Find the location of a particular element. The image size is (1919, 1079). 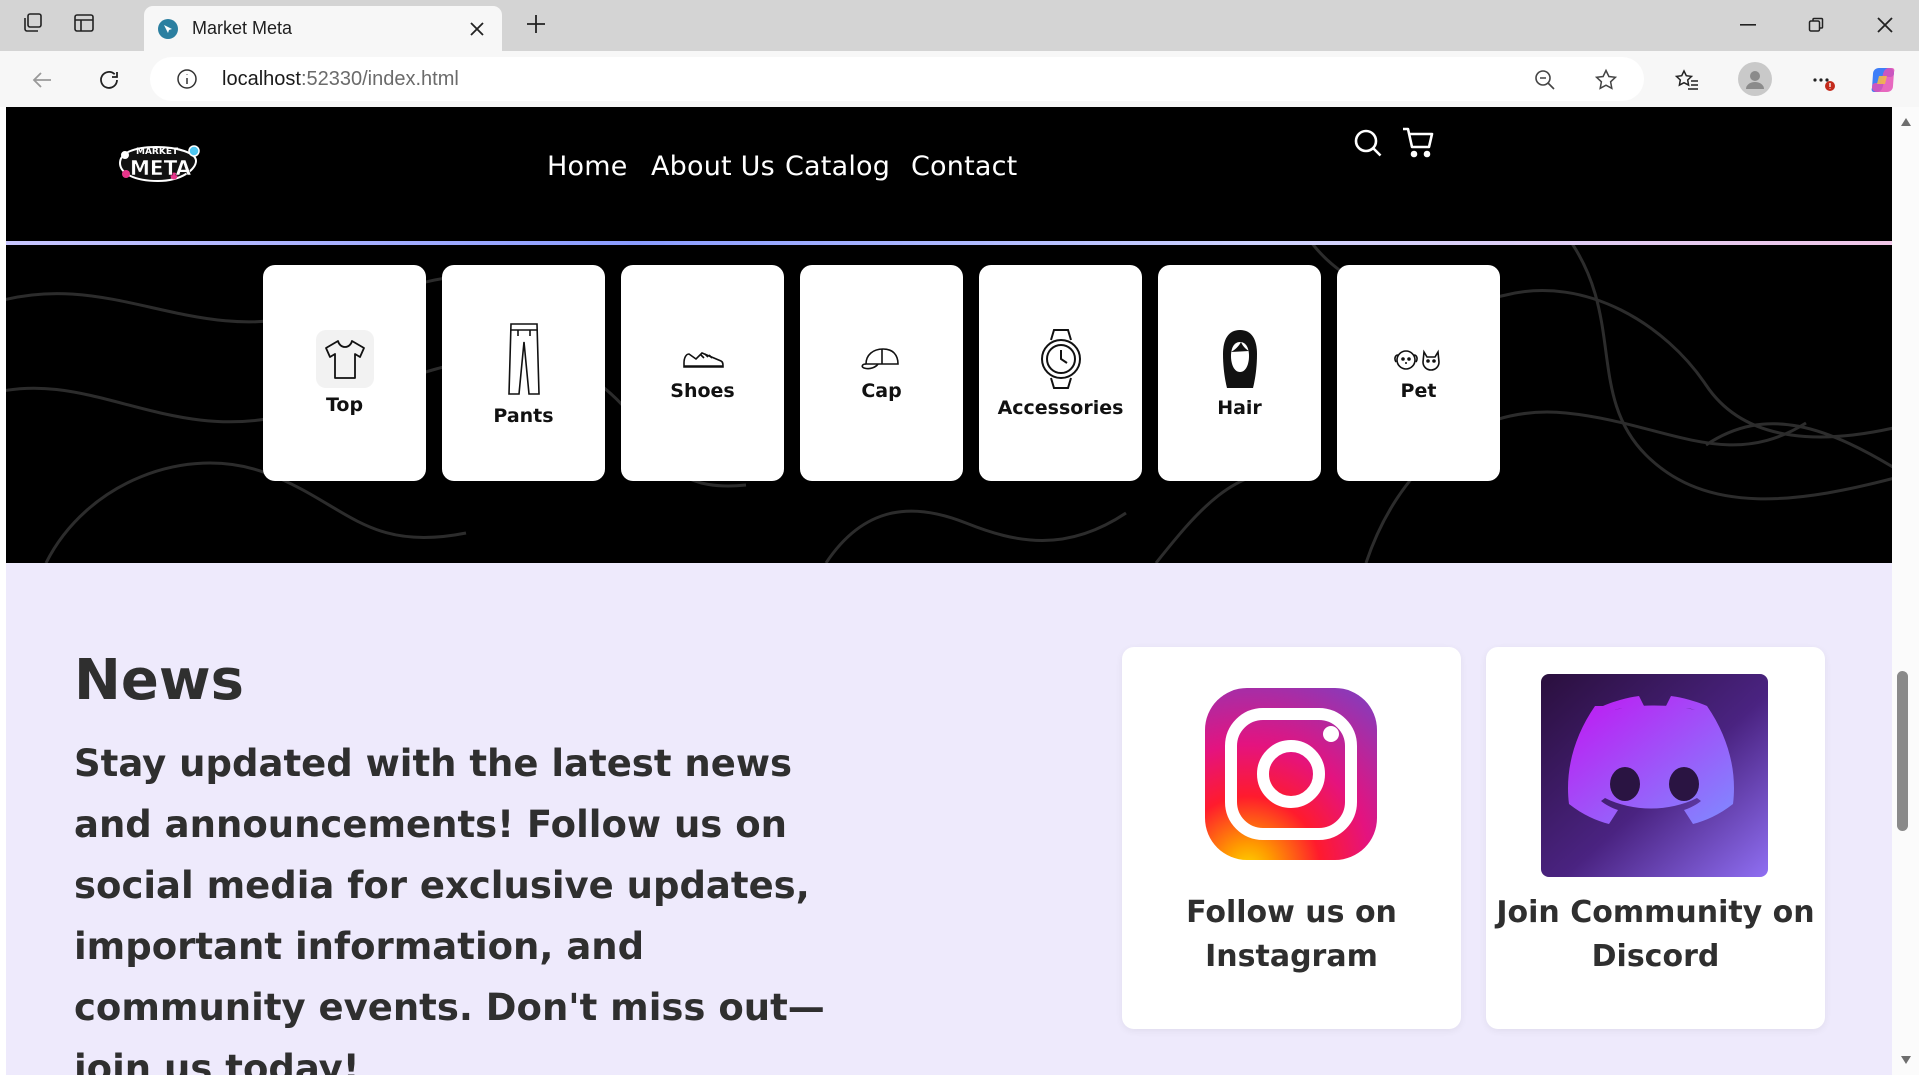

nav-catalog-link: Catalog is located at coordinates (837, 166).